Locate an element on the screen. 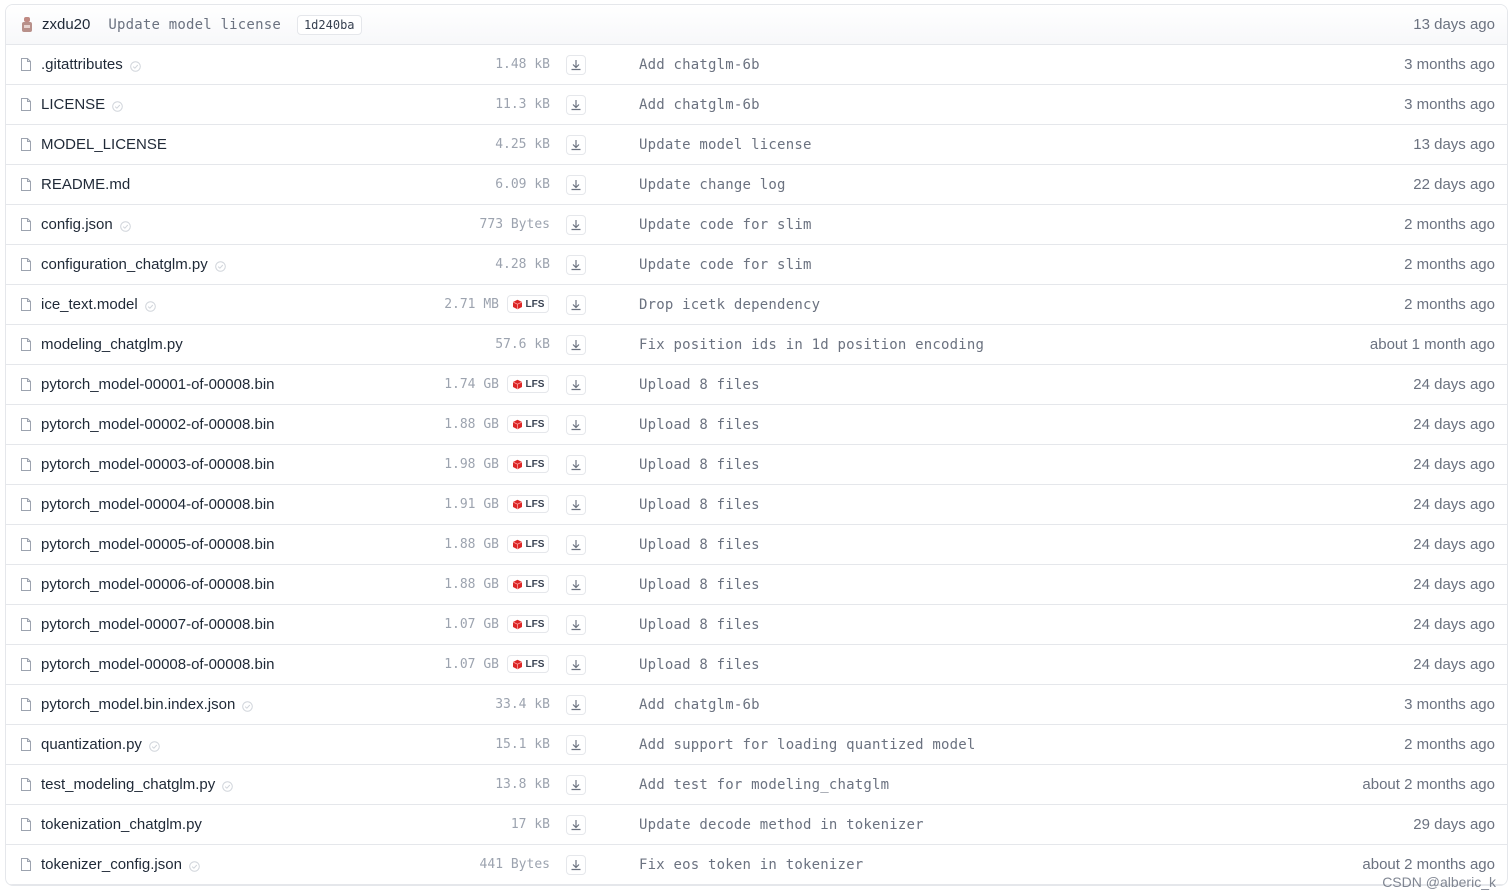 The width and height of the screenshot is (1510, 892). file-name-link: pytorch_model-00003-of-00008.bin is located at coordinates (158, 464).